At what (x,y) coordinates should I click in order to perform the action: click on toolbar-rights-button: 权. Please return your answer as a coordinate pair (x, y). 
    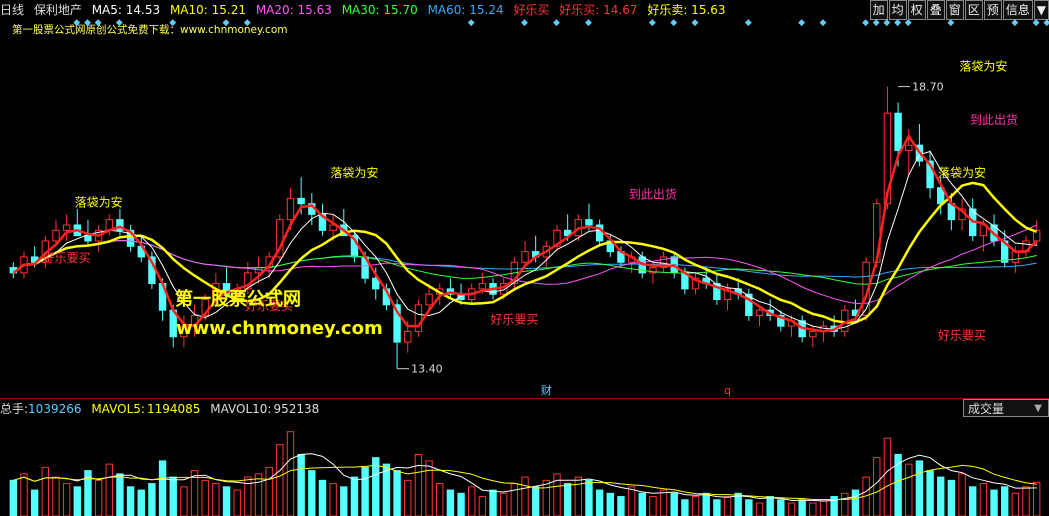
    Looking at the image, I should click on (916, 10).